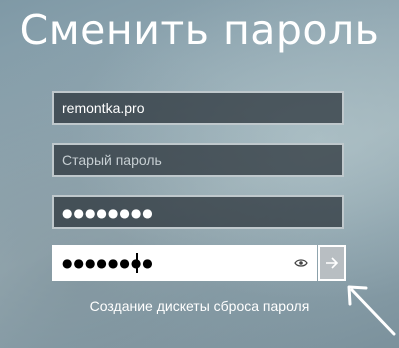 The image size is (399, 348). What do you see at coordinates (199, 30) in the screenshot?
I see `page-title: Сменить пароль` at bounding box center [199, 30].